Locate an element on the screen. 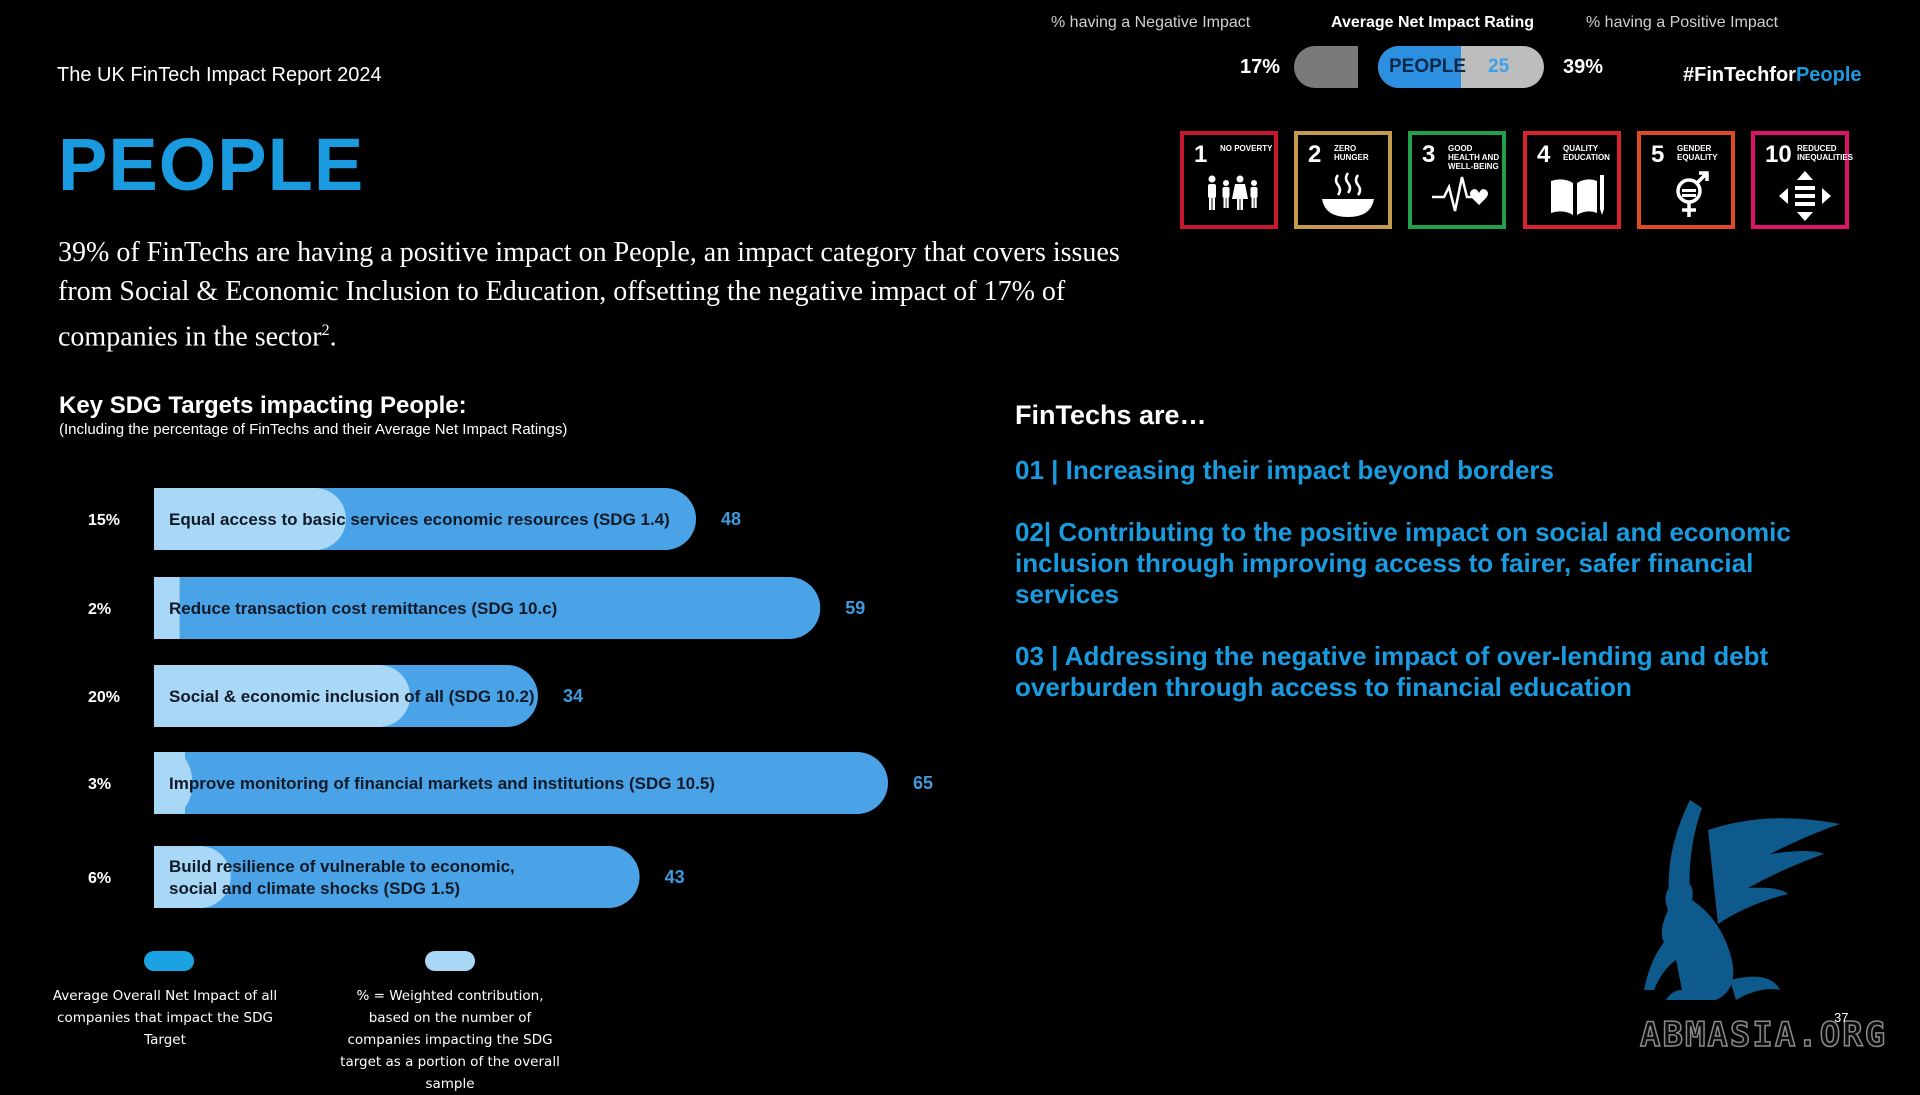 The width and height of the screenshot is (1920, 1095). average-rating-pill: PEOPLE 25 is located at coordinates (1461, 67).